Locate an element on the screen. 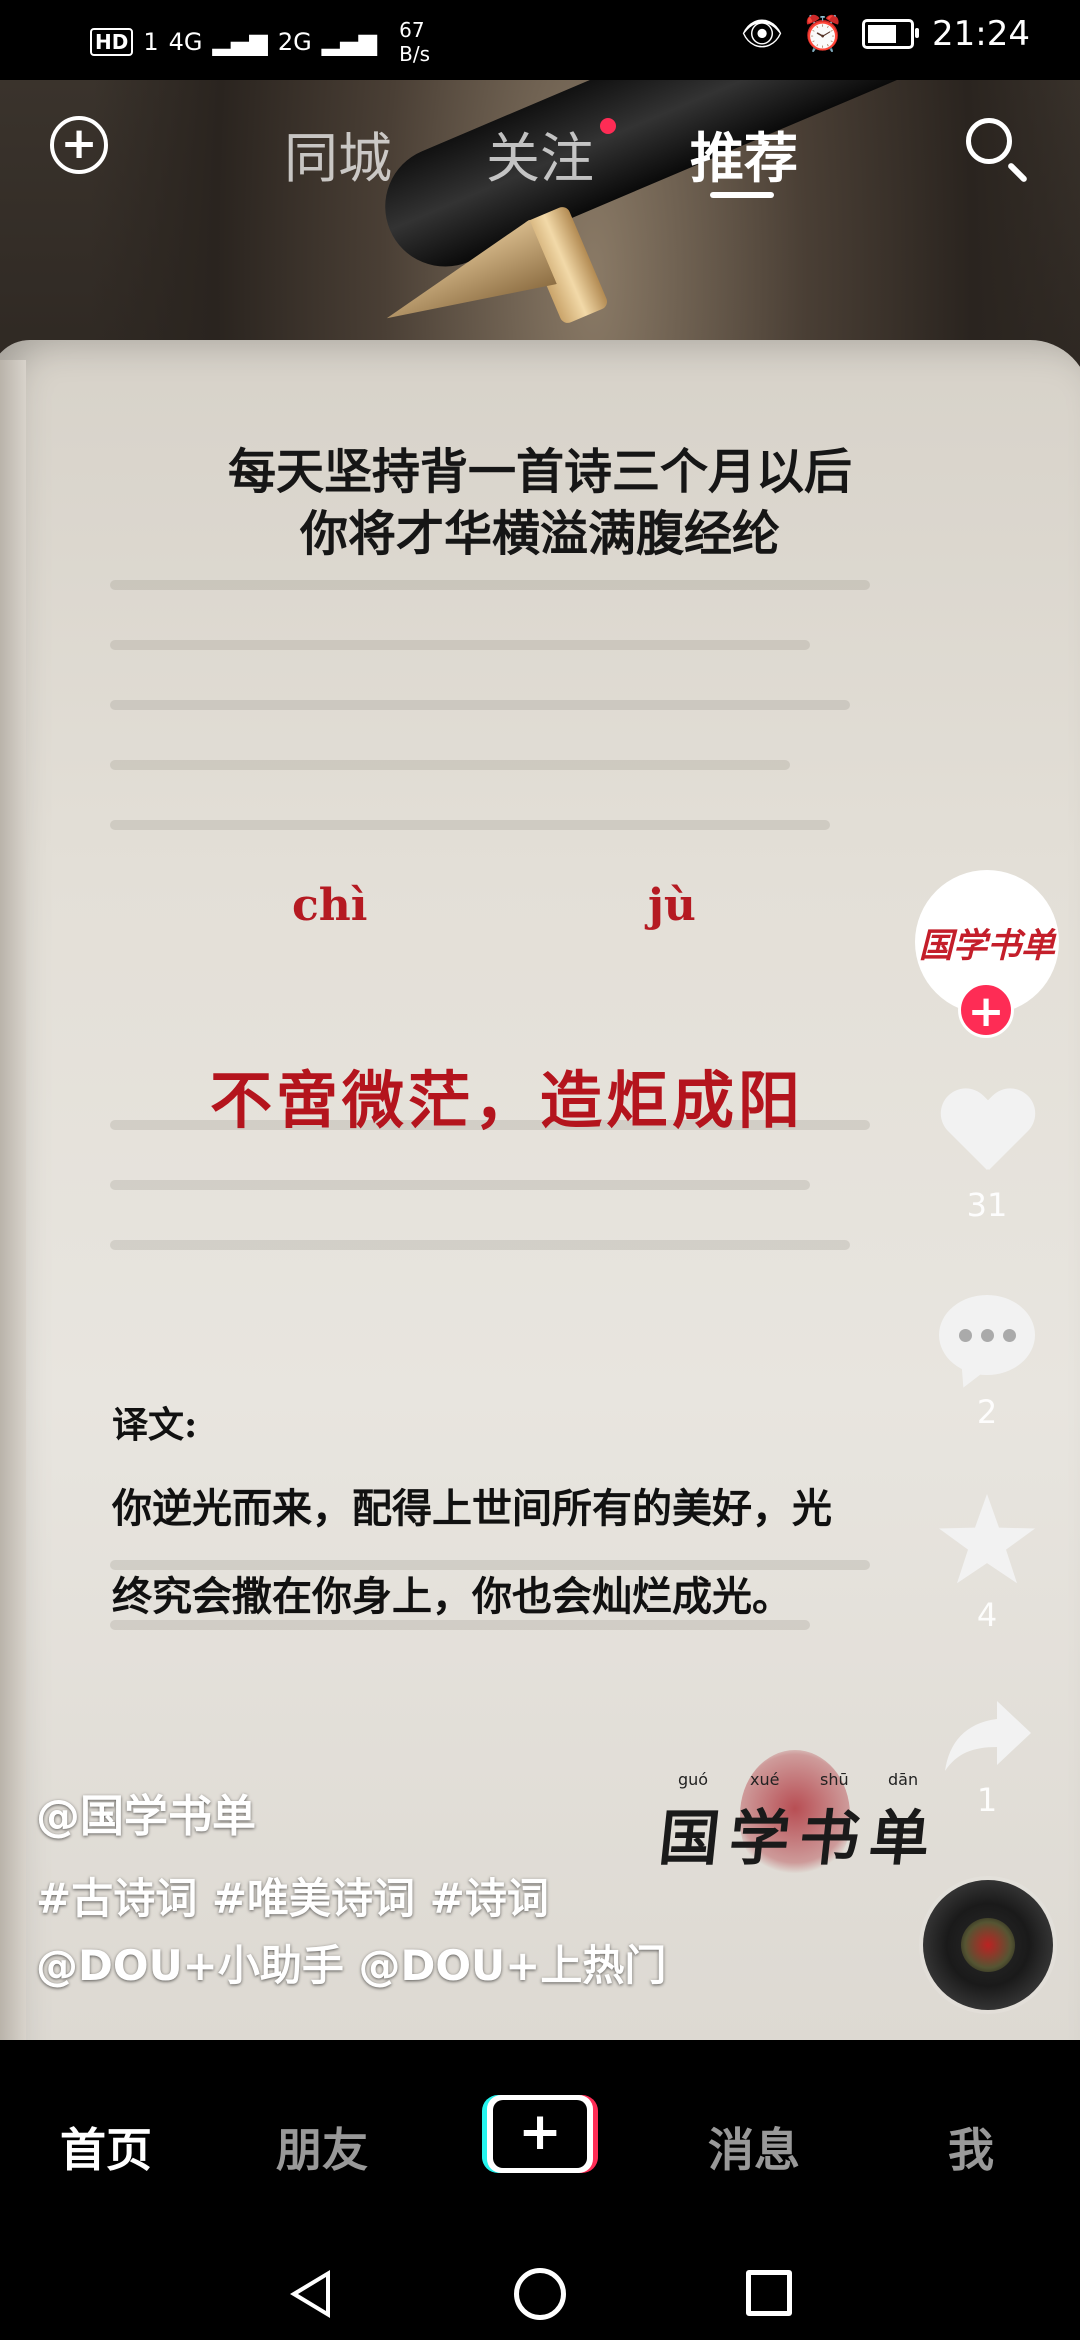 This screenshot has height=2340, width=1080. headline-line-1: 每天坚持背一首诗三个月以后 is located at coordinates (539, 472).